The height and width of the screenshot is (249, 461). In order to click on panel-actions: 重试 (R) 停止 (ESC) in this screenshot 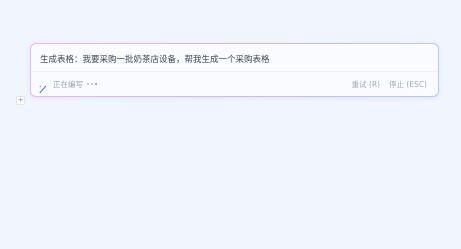, I will do `click(389, 84)`.